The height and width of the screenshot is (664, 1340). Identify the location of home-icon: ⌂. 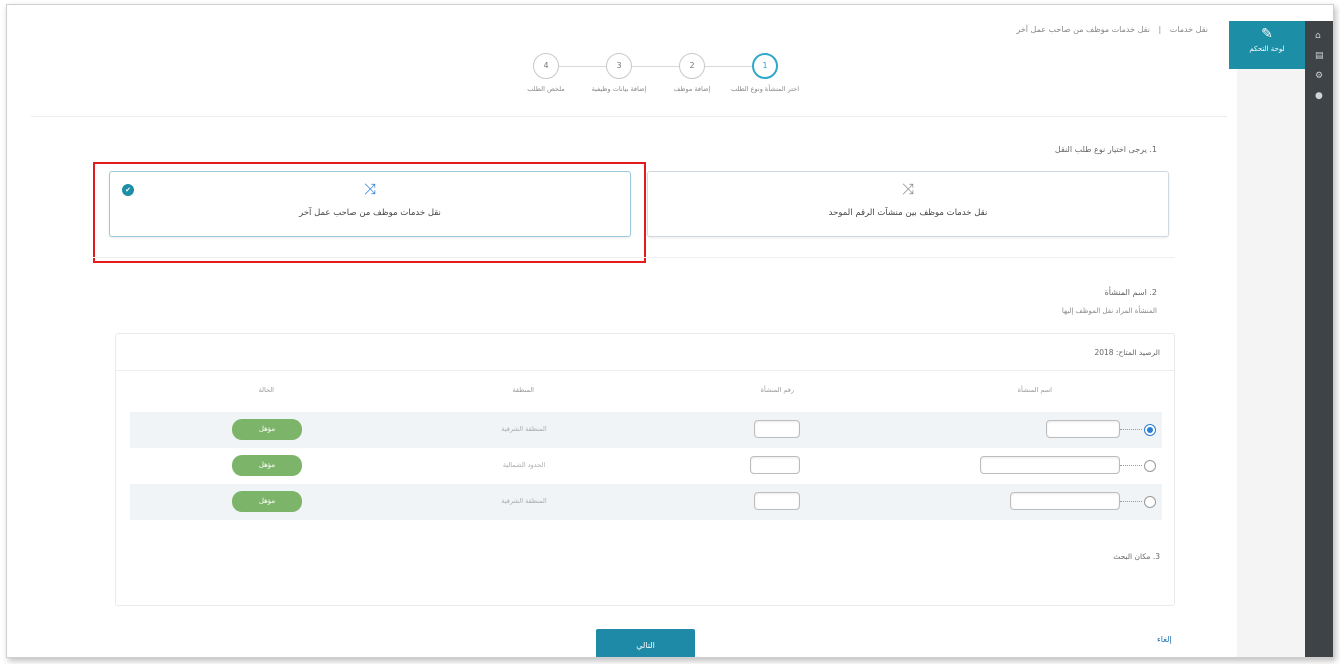
(1321, 36).